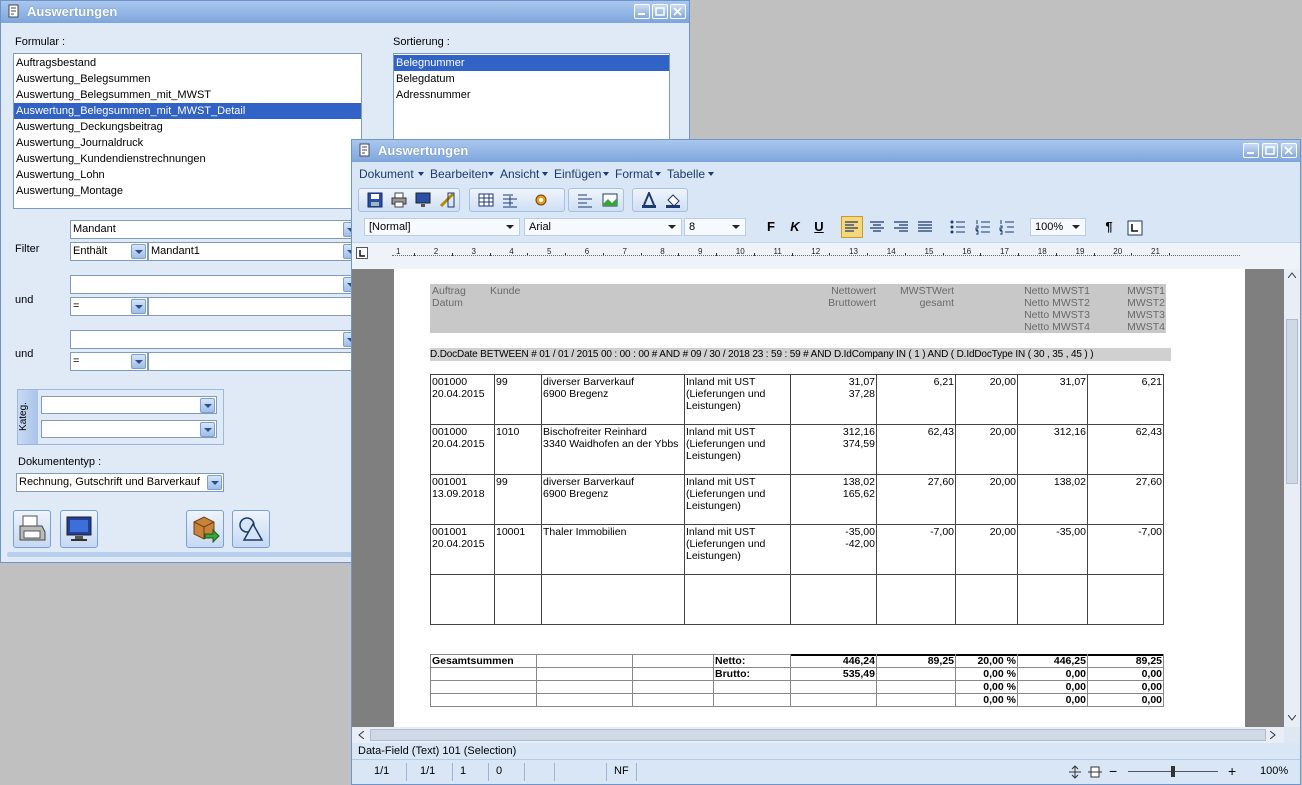 The width and height of the screenshot is (1302, 785). What do you see at coordinates (1109, 227) in the screenshot?
I see `pilcrow-button: ¶` at bounding box center [1109, 227].